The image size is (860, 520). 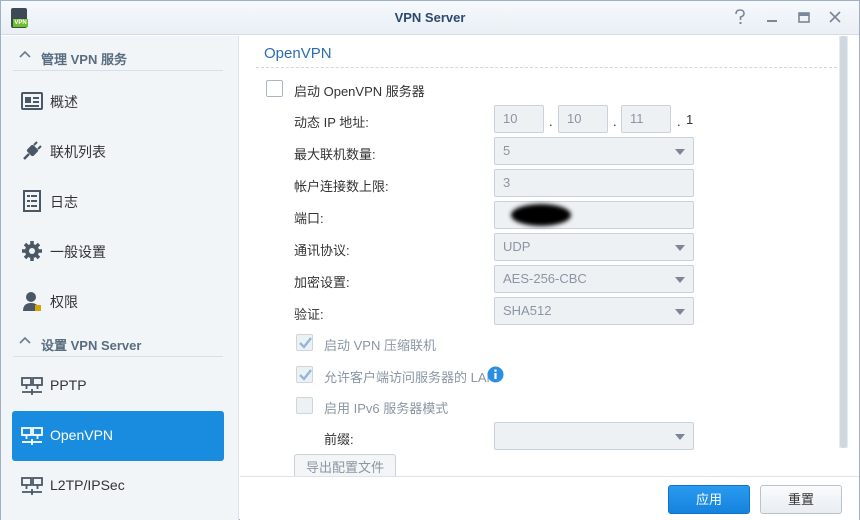 I want to click on dynamic-ip-label: 动态 IP 地址:, so click(x=331, y=122).